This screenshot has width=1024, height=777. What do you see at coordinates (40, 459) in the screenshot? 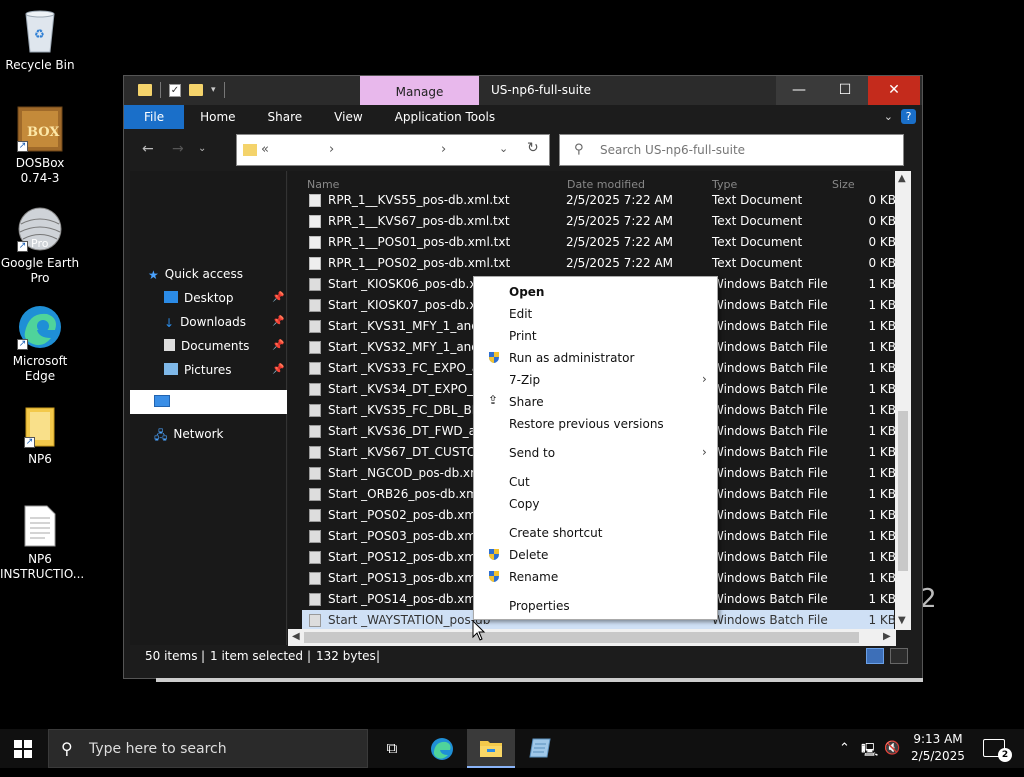
I see `desktop-icon-label: NP6` at bounding box center [40, 459].